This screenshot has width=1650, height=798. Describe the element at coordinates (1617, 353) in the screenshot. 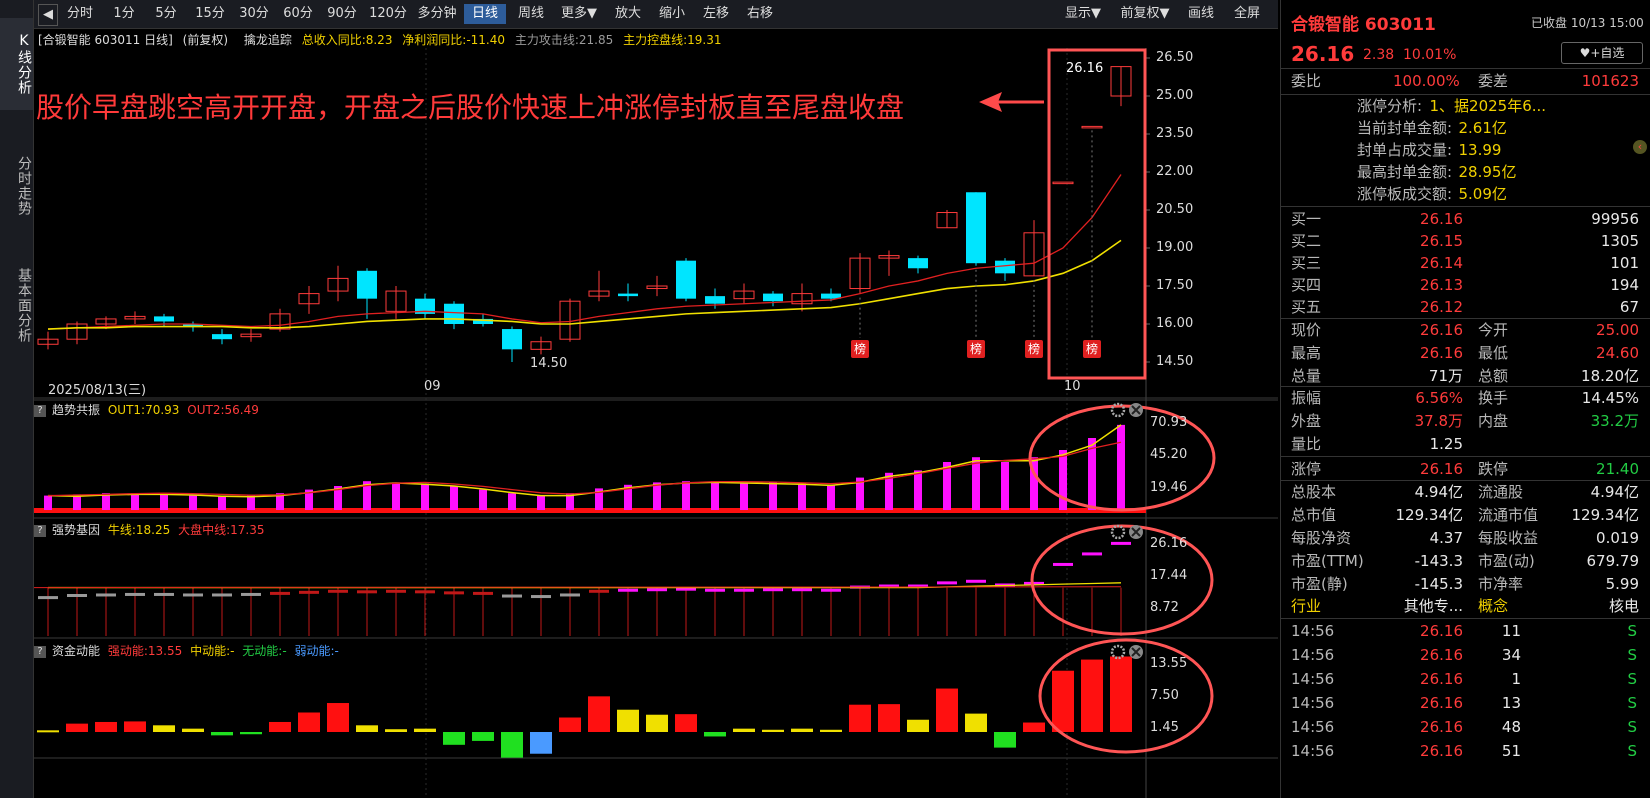

I see `stat-value: 24.60` at that location.